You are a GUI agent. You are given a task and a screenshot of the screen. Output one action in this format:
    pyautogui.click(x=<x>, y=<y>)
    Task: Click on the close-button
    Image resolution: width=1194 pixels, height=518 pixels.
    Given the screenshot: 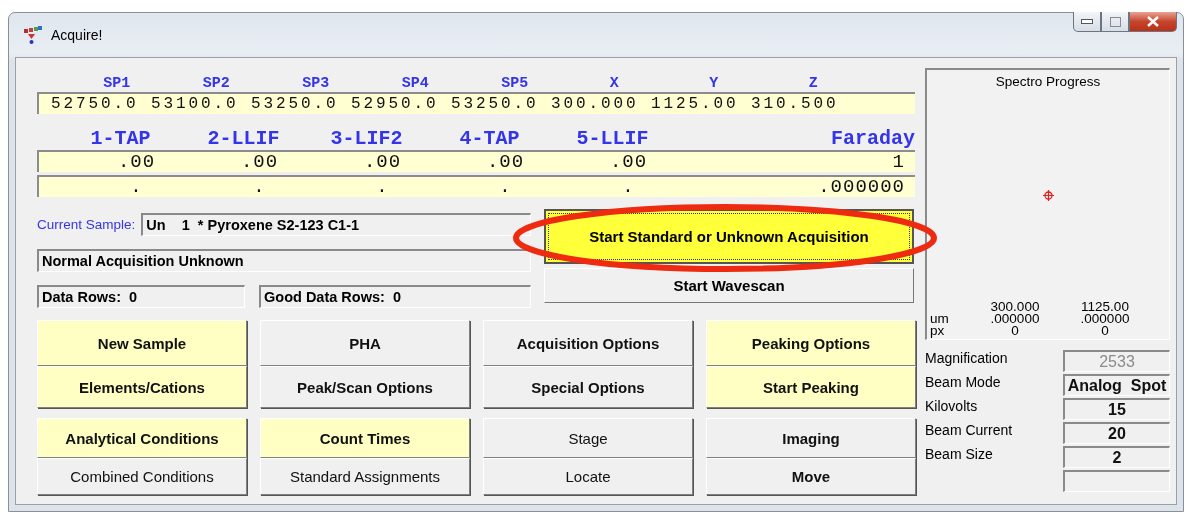 What is the action you would take?
    pyautogui.click(x=1153, y=22)
    